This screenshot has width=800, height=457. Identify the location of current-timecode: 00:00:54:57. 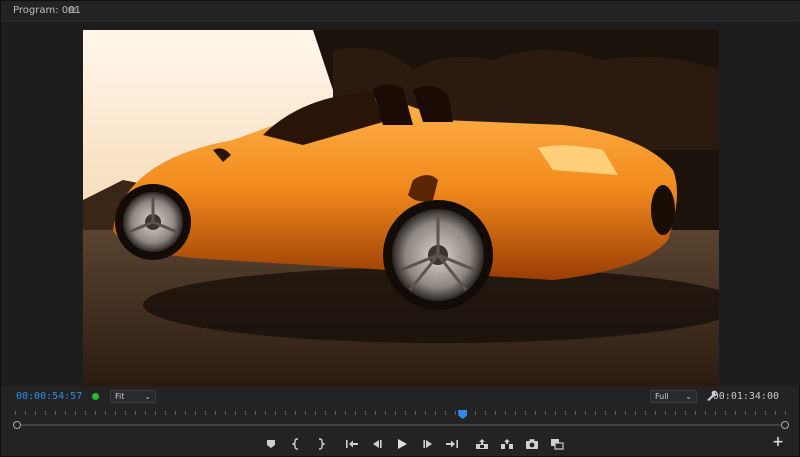
(49, 396).